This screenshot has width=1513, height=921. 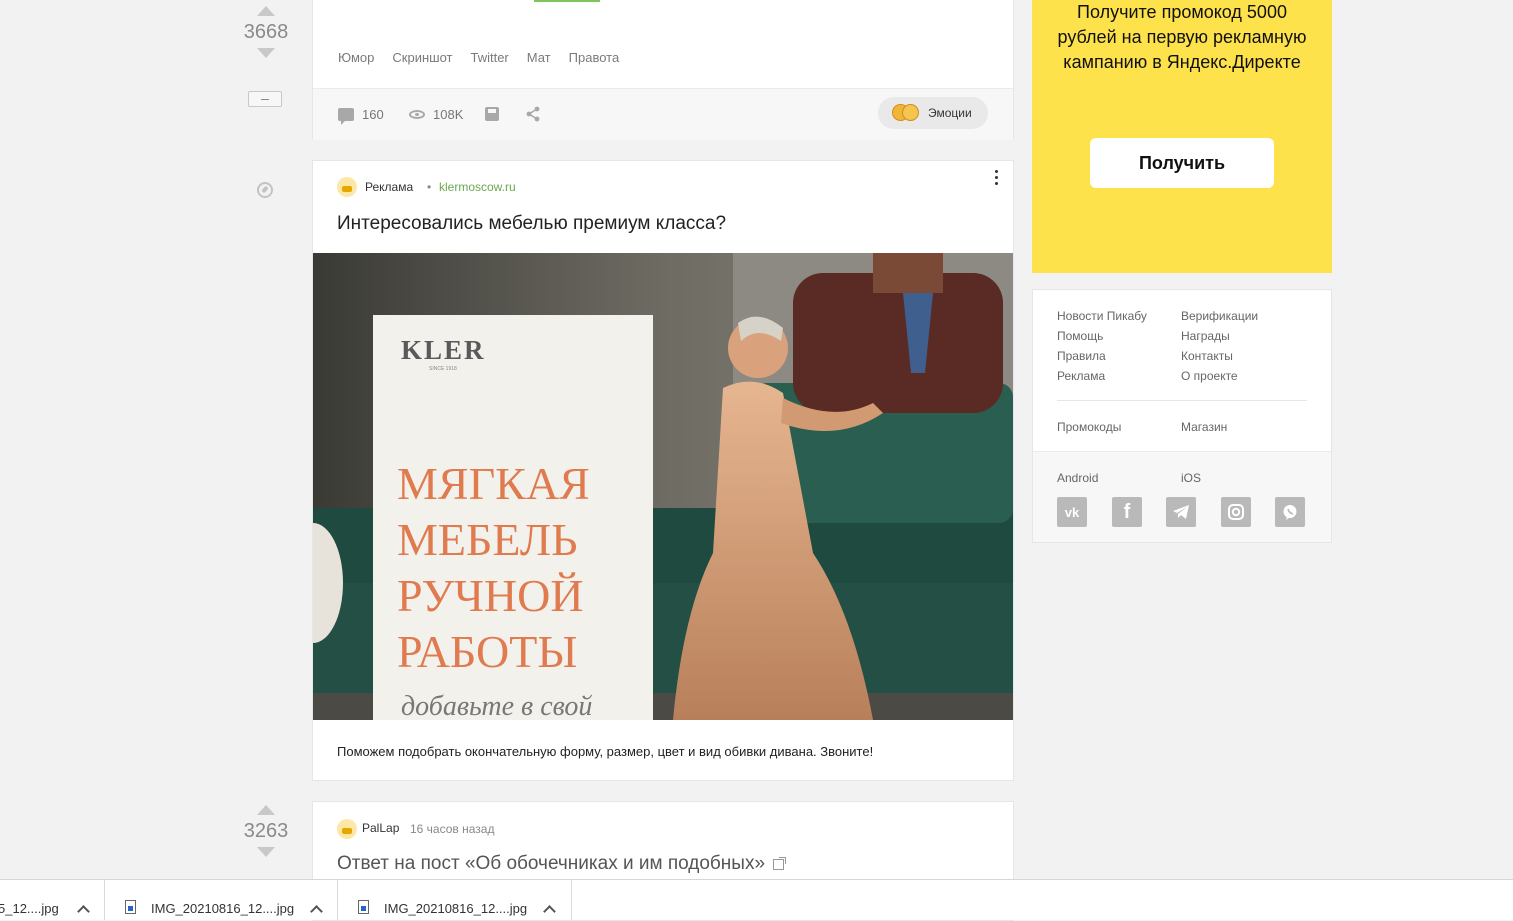 What do you see at coordinates (52, 900) in the screenshot?
I see `download-item: 5_12....jpg` at bounding box center [52, 900].